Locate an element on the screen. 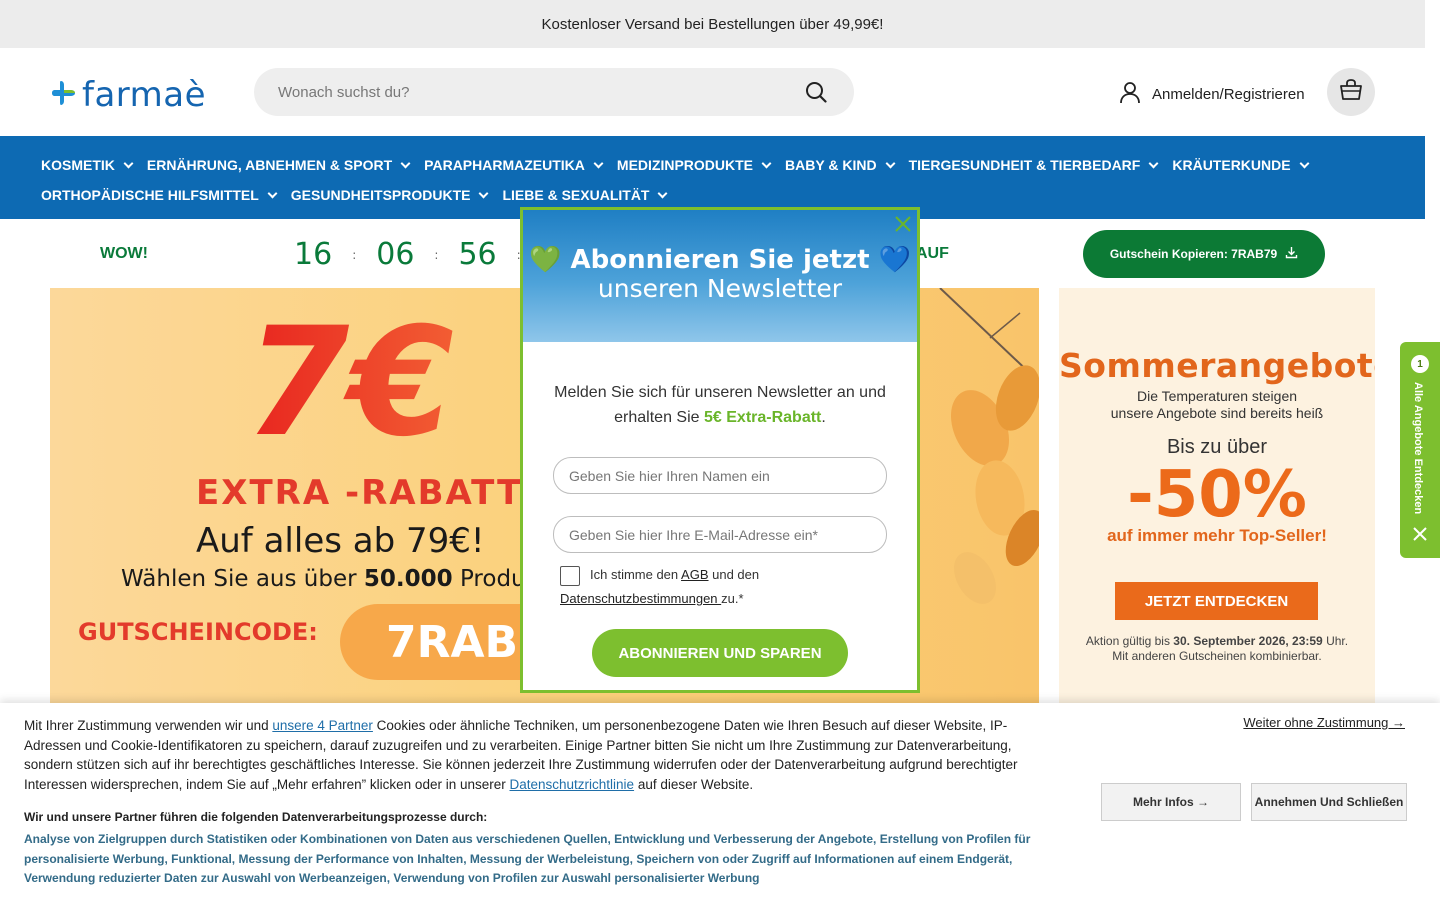 The height and width of the screenshot is (900, 1440). cart-button is located at coordinates (1351, 92).